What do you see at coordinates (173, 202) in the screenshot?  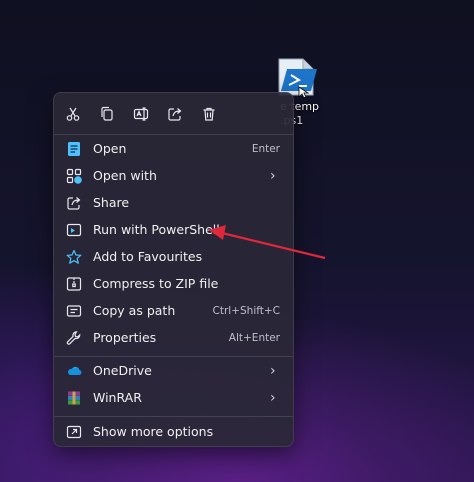 I see `menu-item-share: Share` at bounding box center [173, 202].